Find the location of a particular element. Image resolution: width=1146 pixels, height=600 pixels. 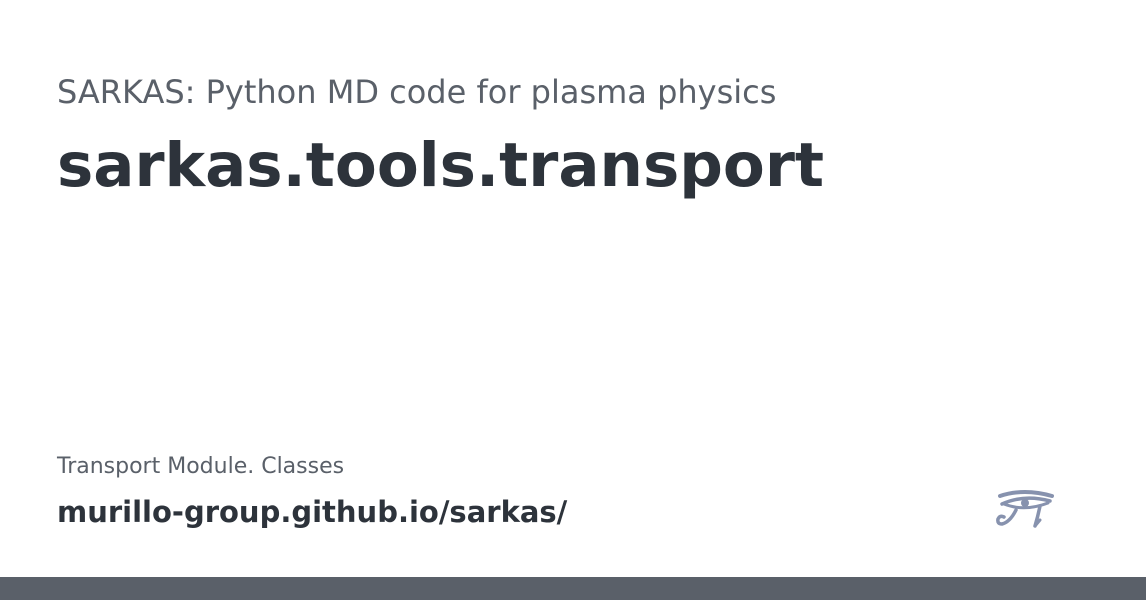

bottom-accent-bar is located at coordinates (573, 588).